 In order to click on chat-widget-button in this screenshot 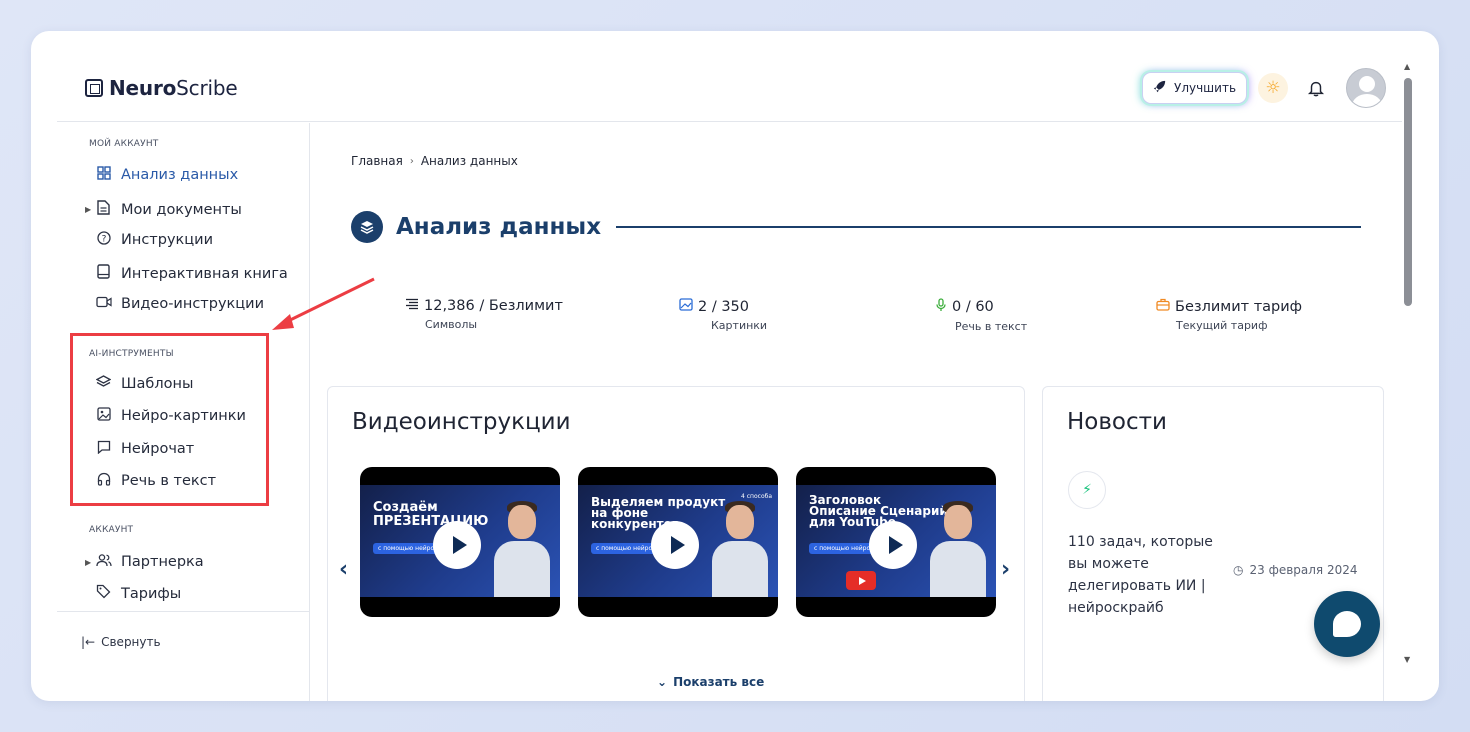, I will do `click(1347, 624)`.